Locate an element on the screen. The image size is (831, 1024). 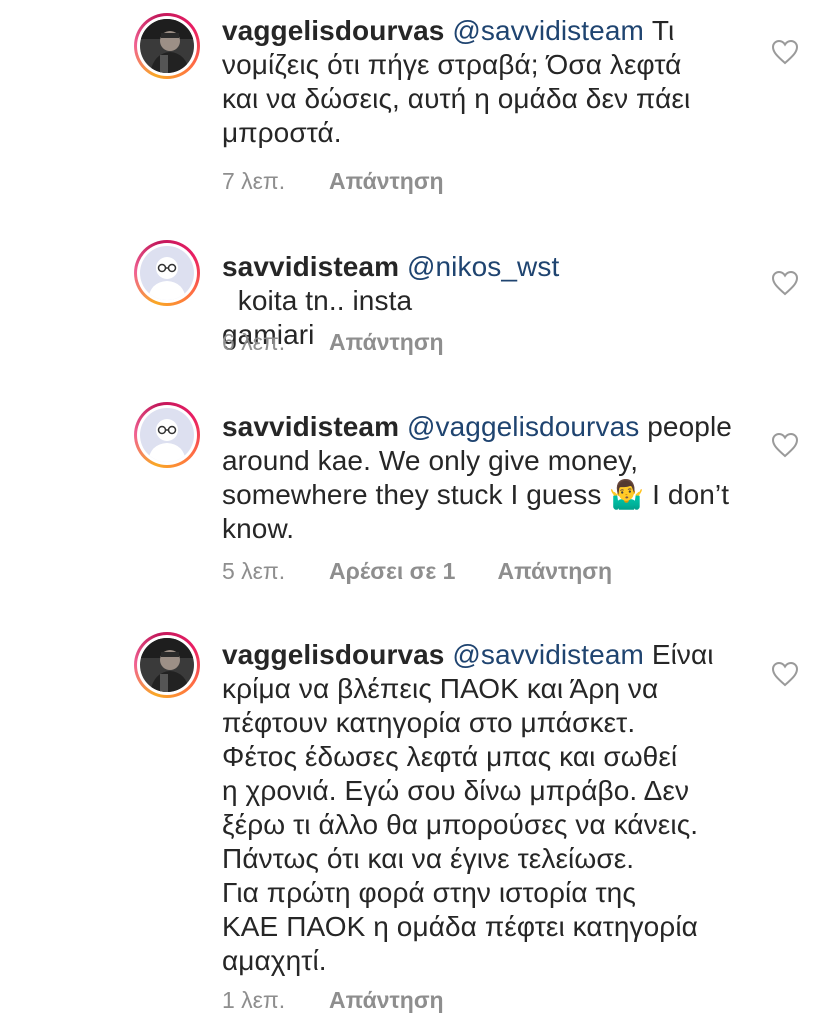
comment-body-line: Πάντως ότι και να έγινε τελείωσε. is located at coordinates (428, 858).